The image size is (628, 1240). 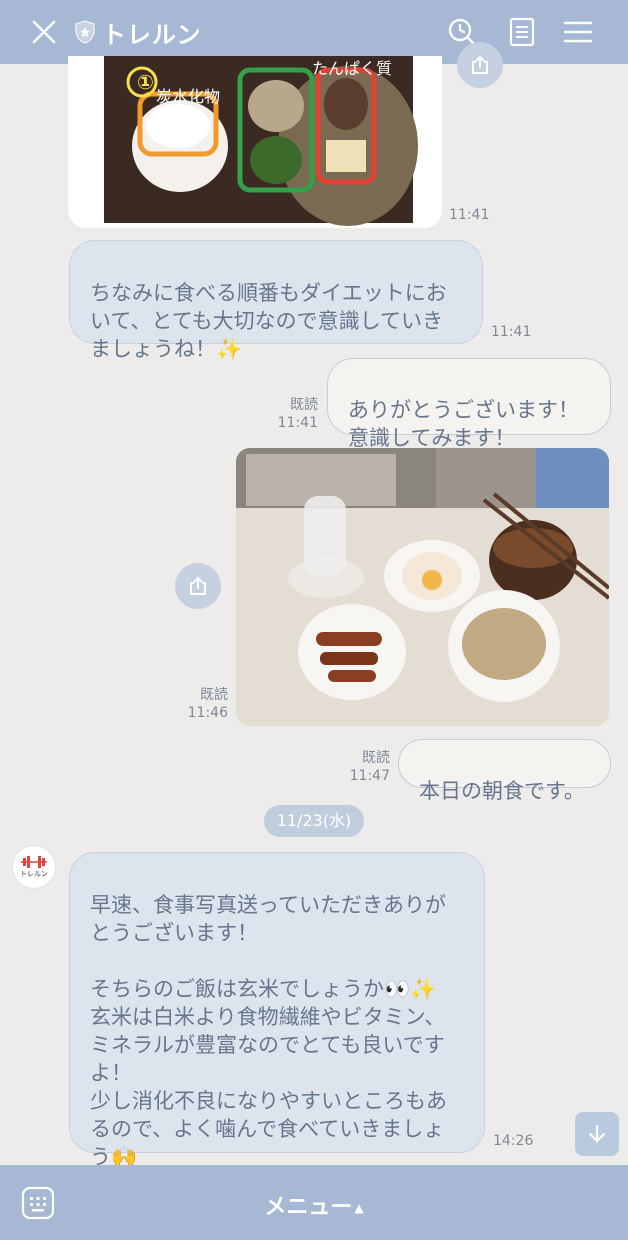 What do you see at coordinates (463, 424) in the screenshot?
I see `message-text: ありがとうございます！ 意識してみます！` at bounding box center [463, 424].